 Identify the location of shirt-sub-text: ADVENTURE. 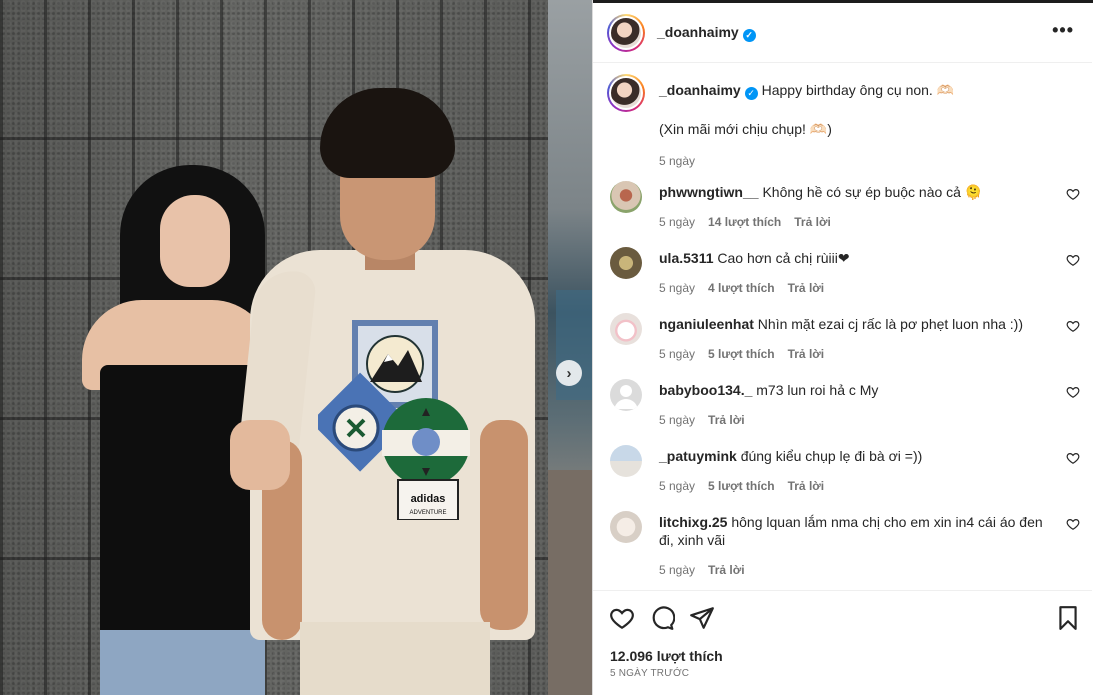
(427, 513).